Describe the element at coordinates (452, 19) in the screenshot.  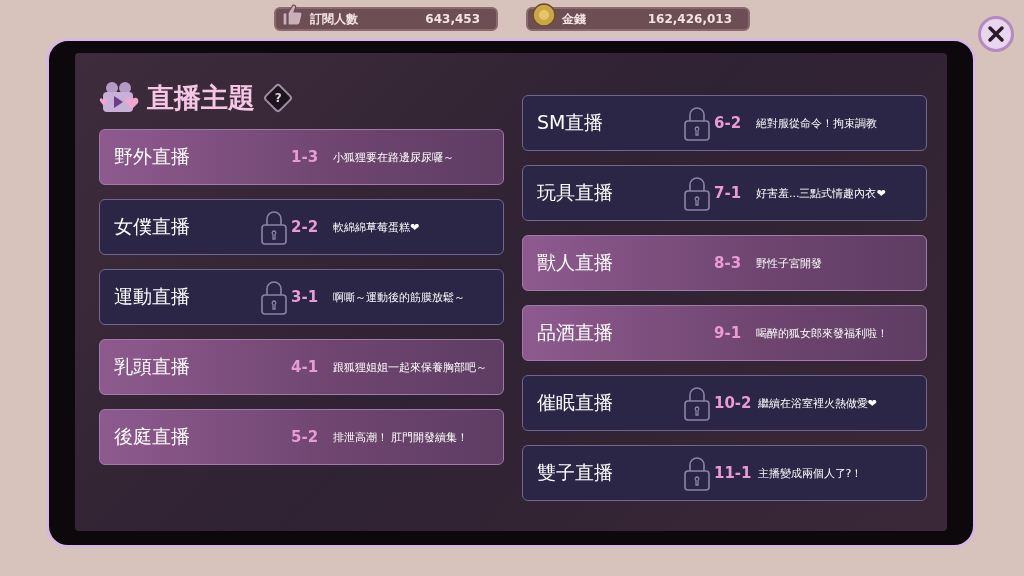
I see `stat-value: 643,453` at that location.